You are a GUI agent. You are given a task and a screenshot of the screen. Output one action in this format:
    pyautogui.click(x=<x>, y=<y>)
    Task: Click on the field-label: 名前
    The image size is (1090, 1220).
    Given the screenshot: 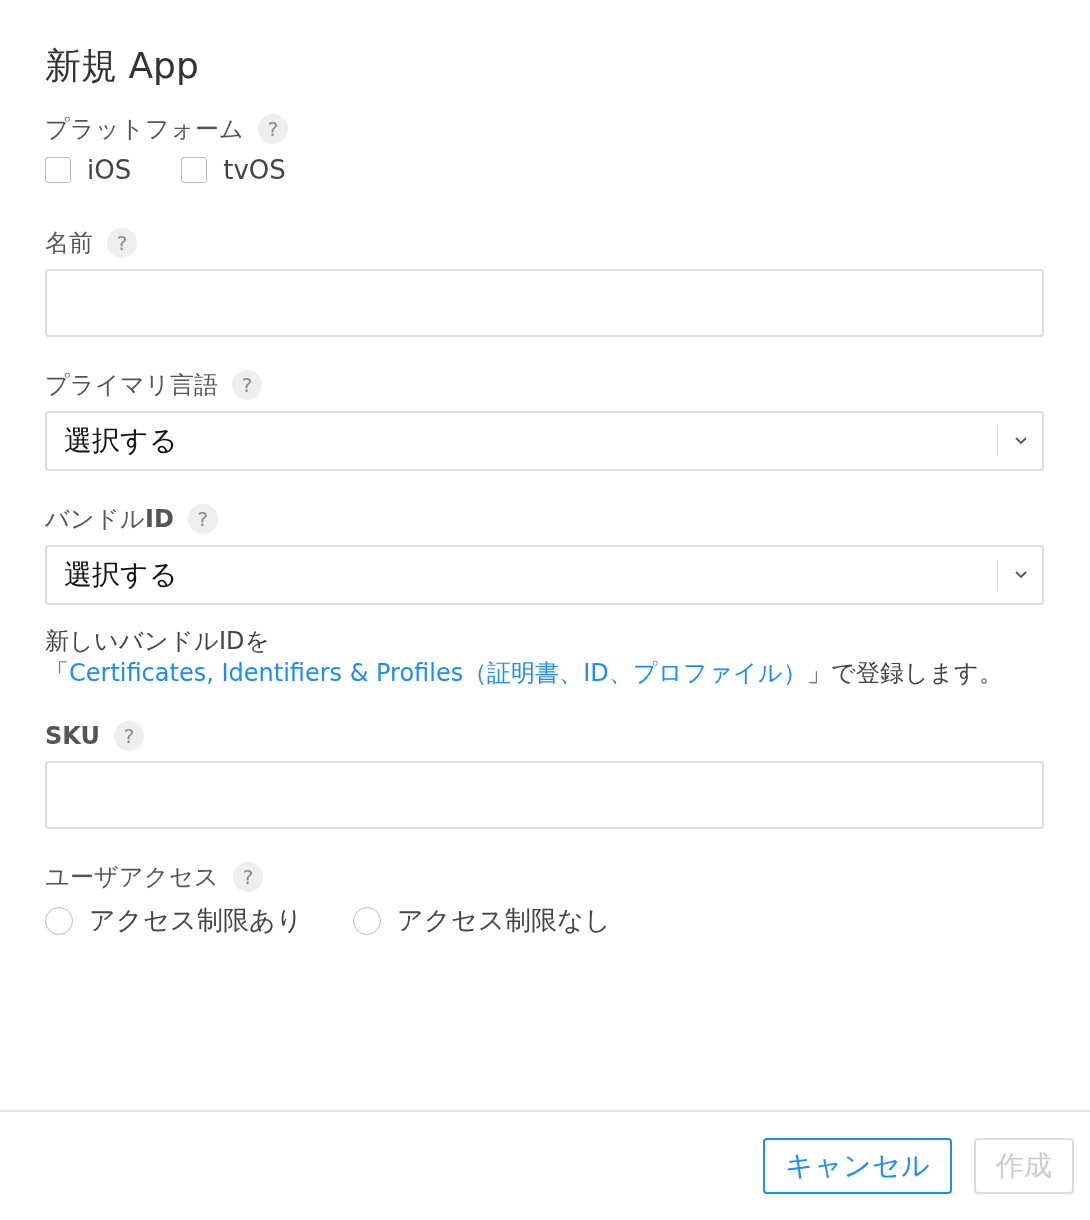 What is the action you would take?
    pyautogui.click(x=69, y=244)
    